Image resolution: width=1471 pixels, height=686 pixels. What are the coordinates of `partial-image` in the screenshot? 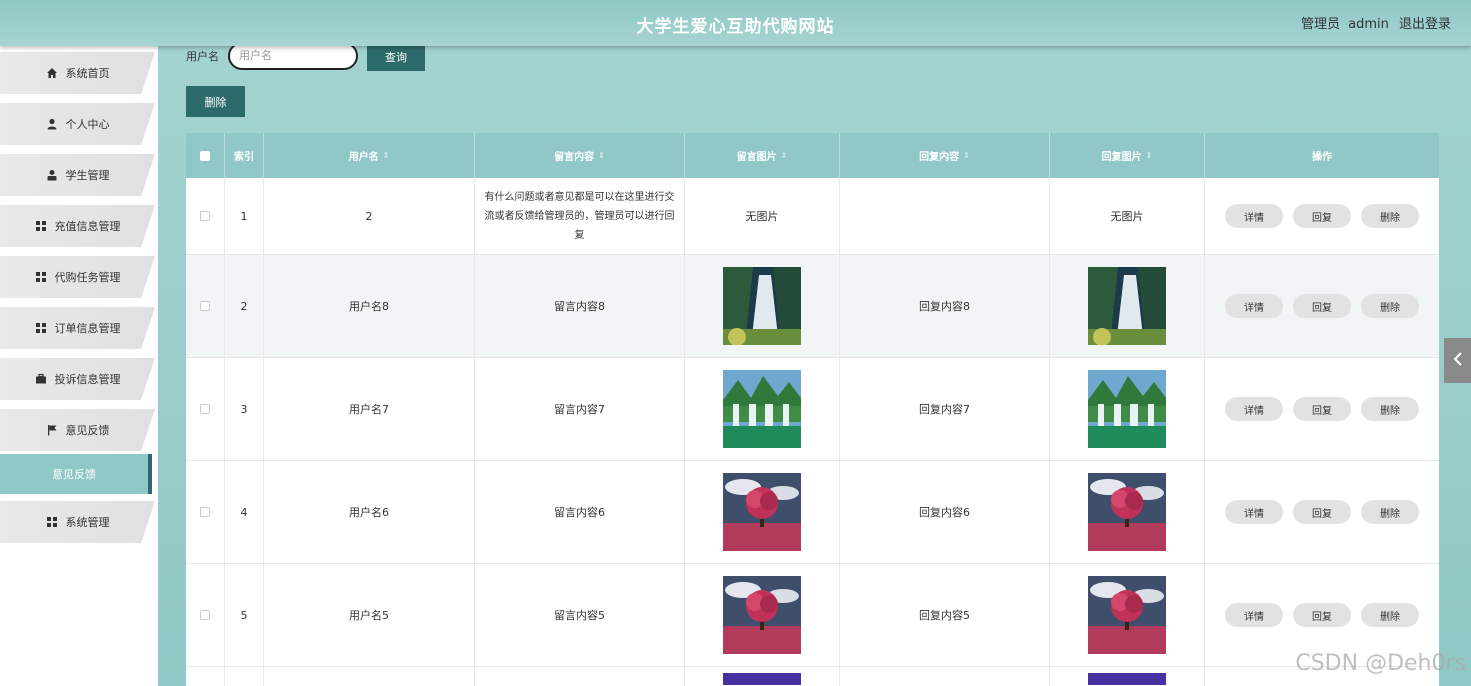 It's located at (762, 679).